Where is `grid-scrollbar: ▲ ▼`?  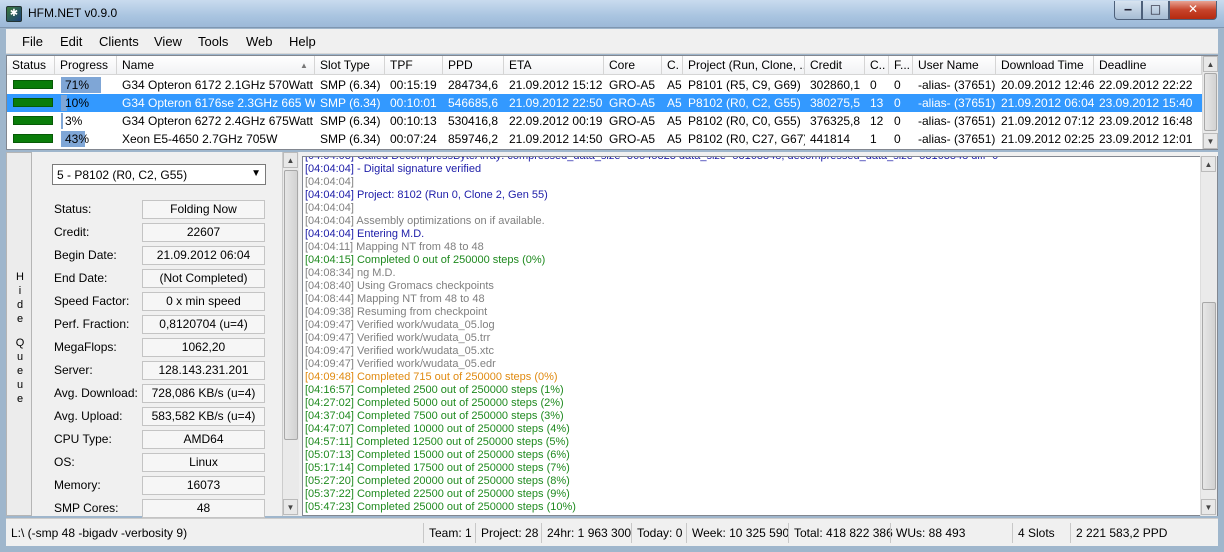 grid-scrollbar: ▲ ▼ is located at coordinates (1210, 102).